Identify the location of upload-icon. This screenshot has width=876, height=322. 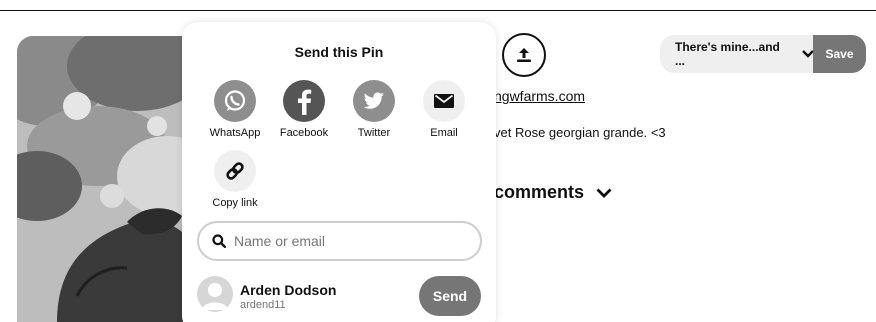
(524, 55).